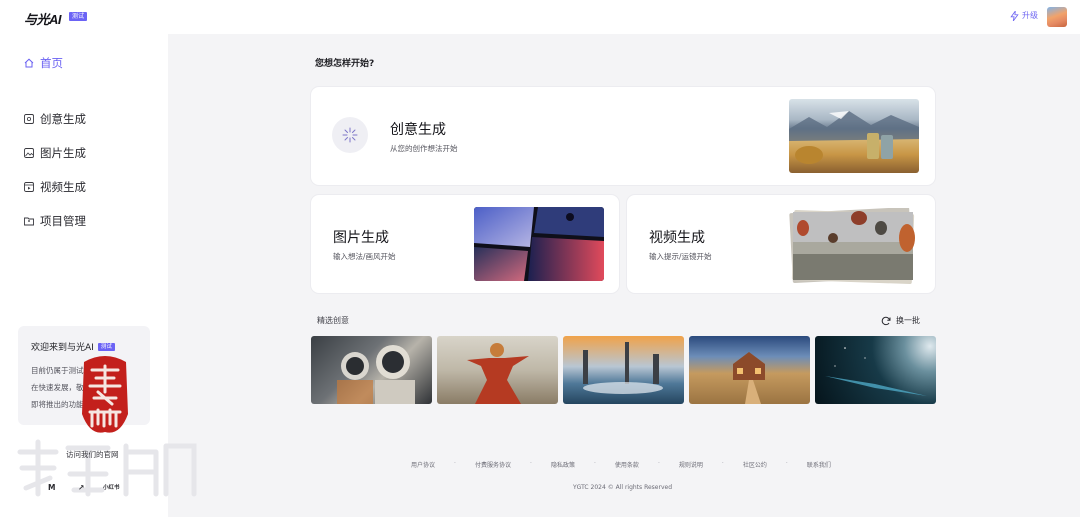 The width and height of the screenshot is (1080, 517). I want to click on folder-icon, so click(29, 221).